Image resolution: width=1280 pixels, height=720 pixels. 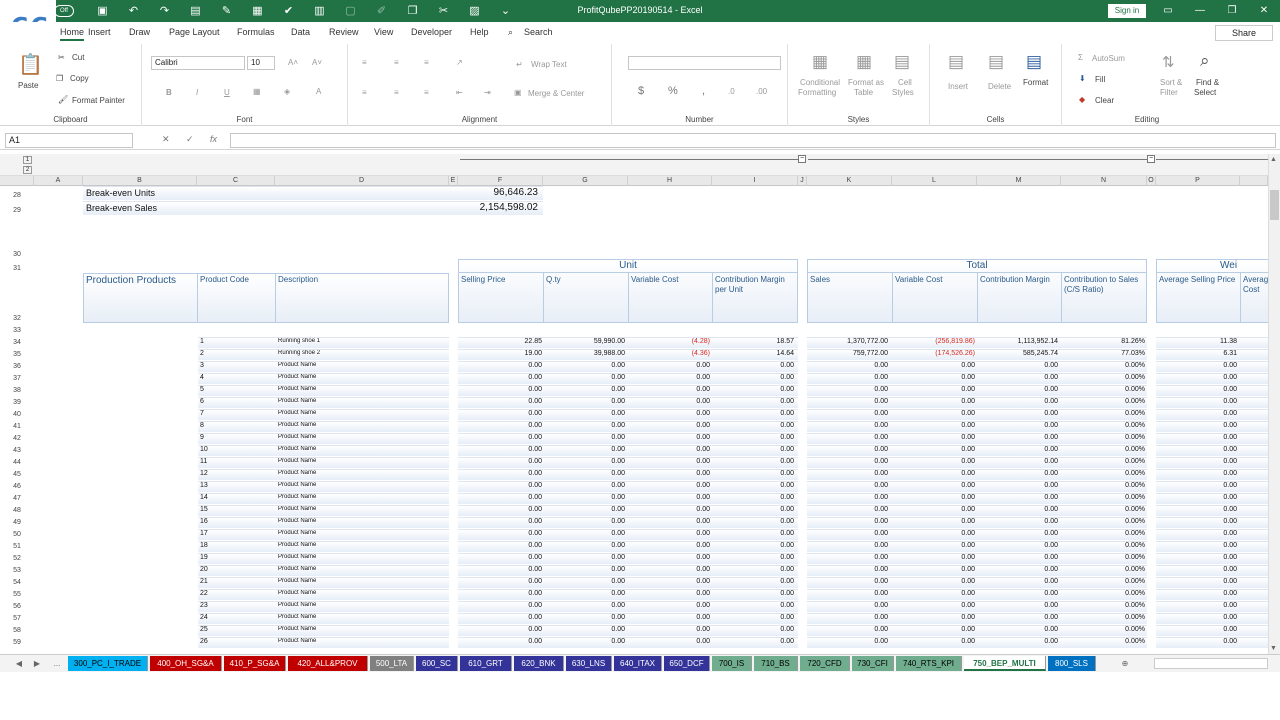 What do you see at coordinates (510, 32) in the screenshot?
I see `search-icon: ⌕` at bounding box center [510, 32].